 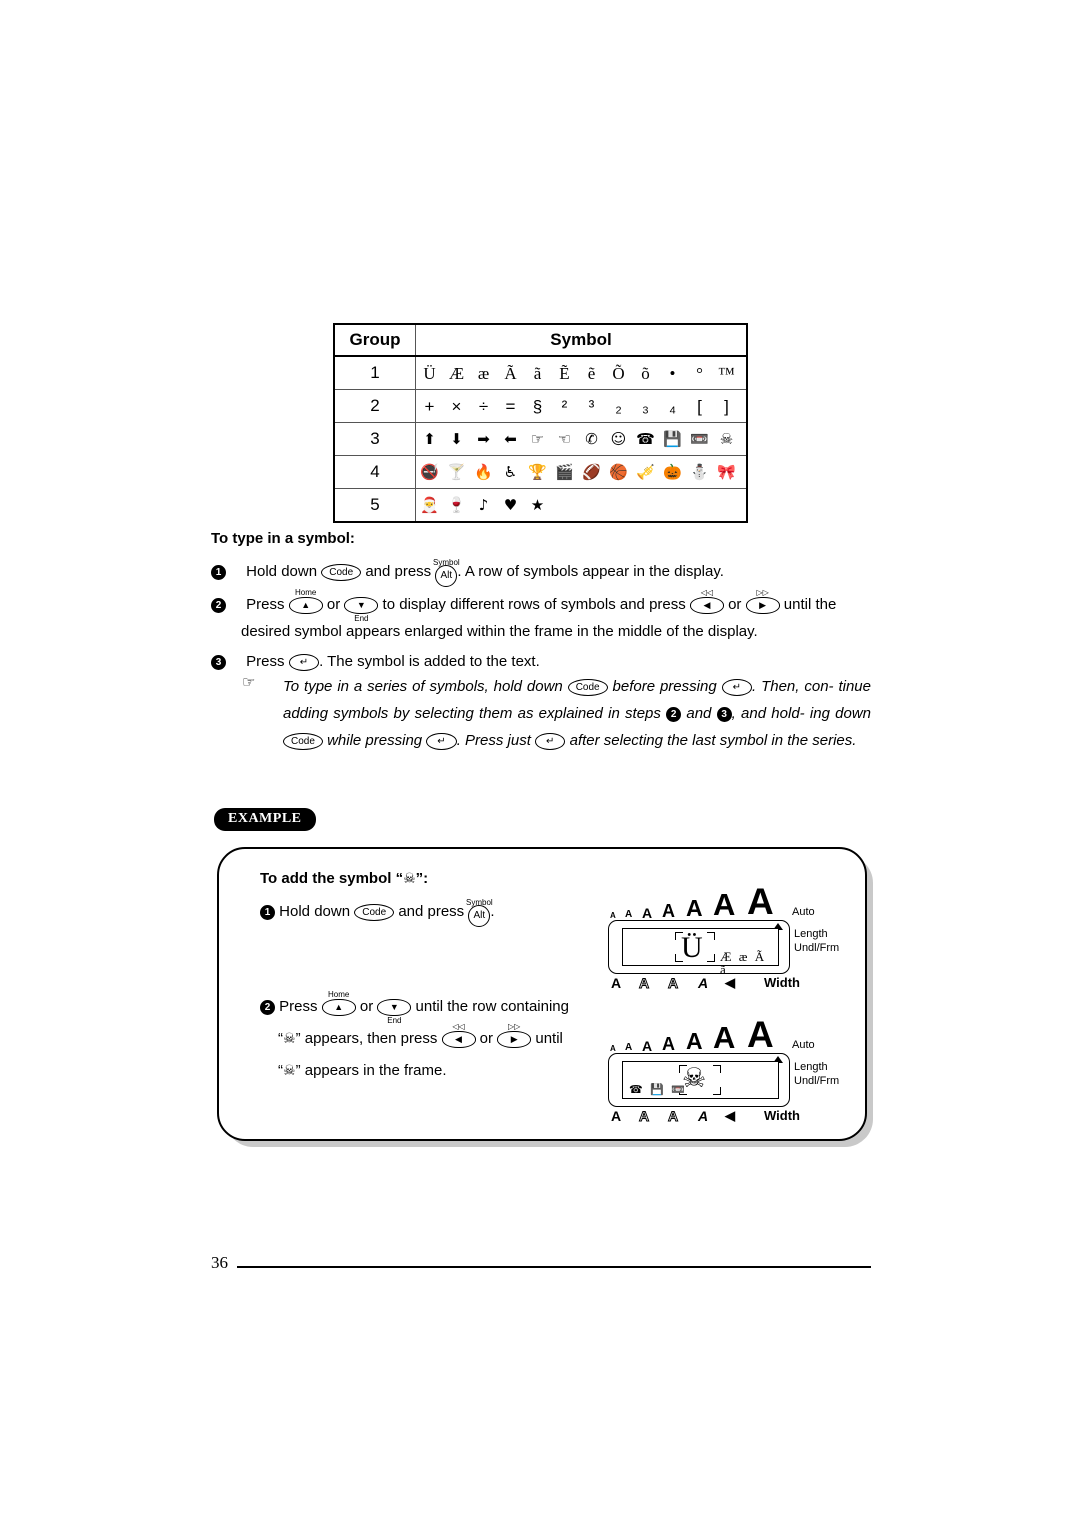 I want to click on ex-step2-line2-c: until, so click(x=549, y=1038).